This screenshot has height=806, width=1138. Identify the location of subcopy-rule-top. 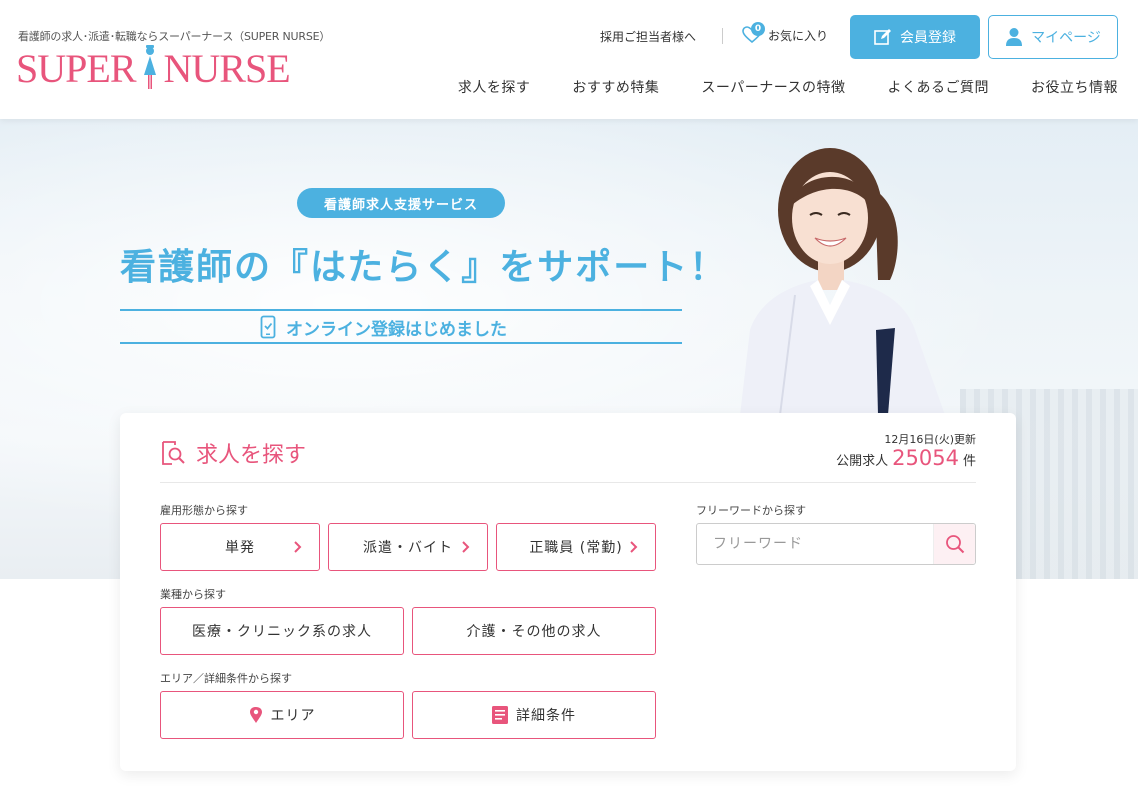
(401, 310).